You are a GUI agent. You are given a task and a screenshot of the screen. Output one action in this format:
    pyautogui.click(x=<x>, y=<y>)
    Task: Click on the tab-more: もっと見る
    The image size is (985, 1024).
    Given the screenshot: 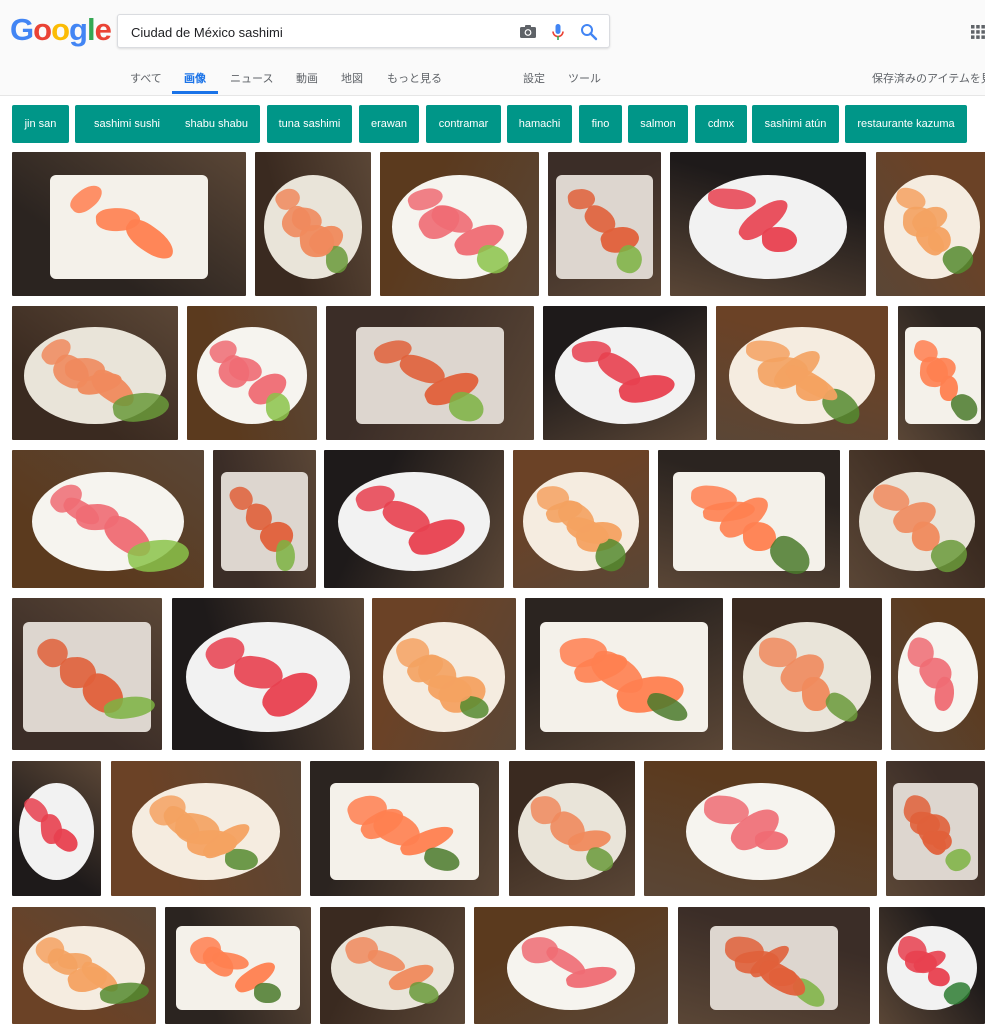 What is the action you would take?
    pyautogui.click(x=414, y=82)
    